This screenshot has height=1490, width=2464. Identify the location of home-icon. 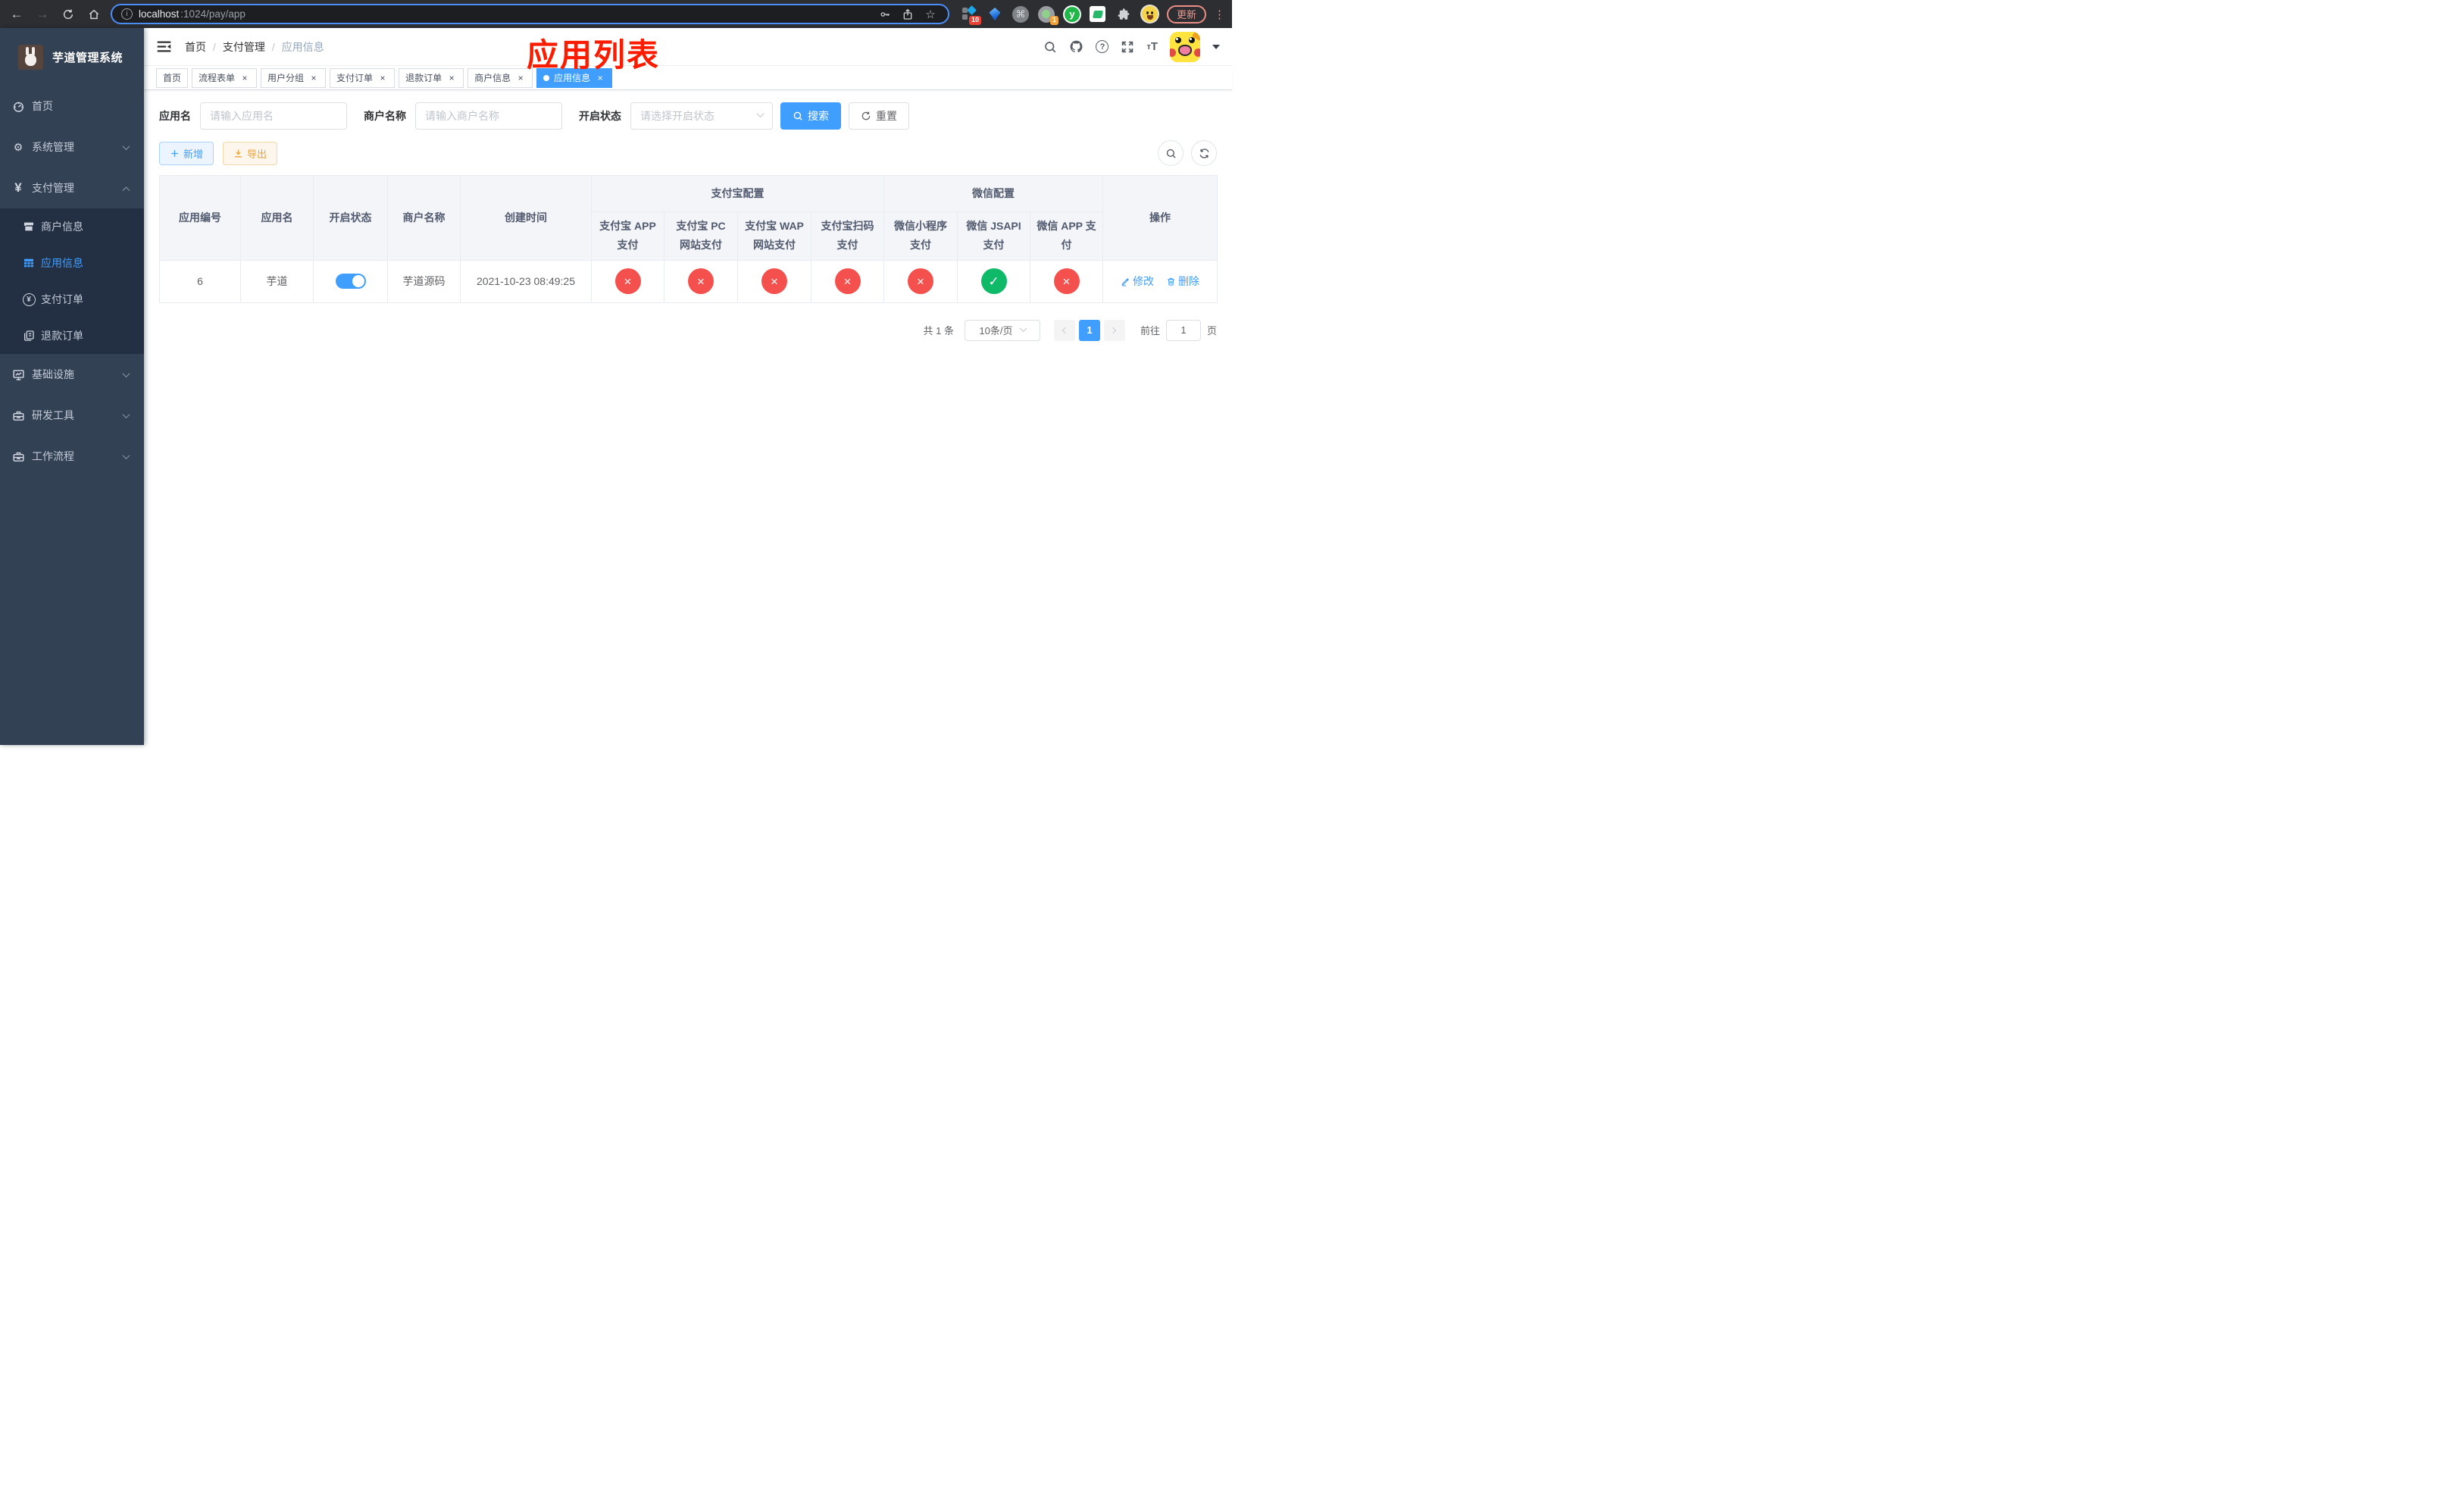
(94, 14).